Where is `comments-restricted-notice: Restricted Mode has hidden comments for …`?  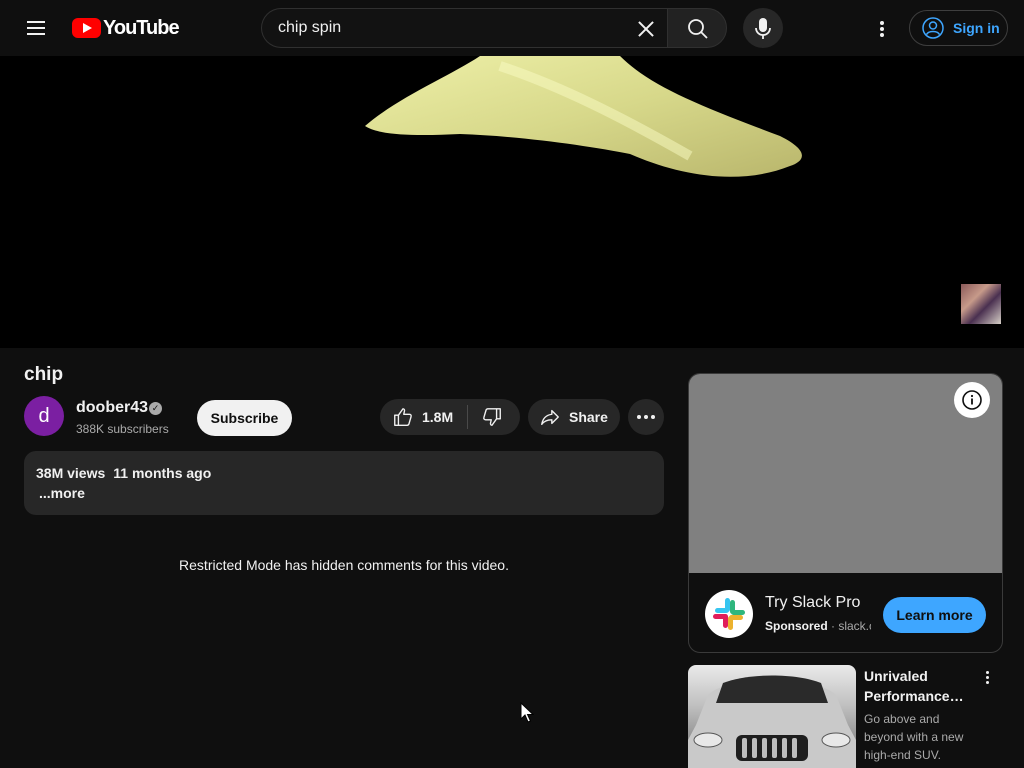
comments-restricted-notice: Restricted Mode has hidden comments for … is located at coordinates (344, 565).